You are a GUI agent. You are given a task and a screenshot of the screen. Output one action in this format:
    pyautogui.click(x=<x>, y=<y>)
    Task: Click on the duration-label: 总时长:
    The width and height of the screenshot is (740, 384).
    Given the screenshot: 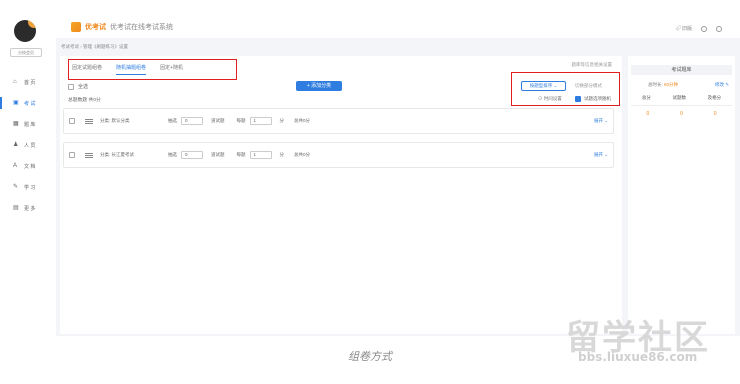 What is the action you would take?
    pyautogui.click(x=656, y=84)
    